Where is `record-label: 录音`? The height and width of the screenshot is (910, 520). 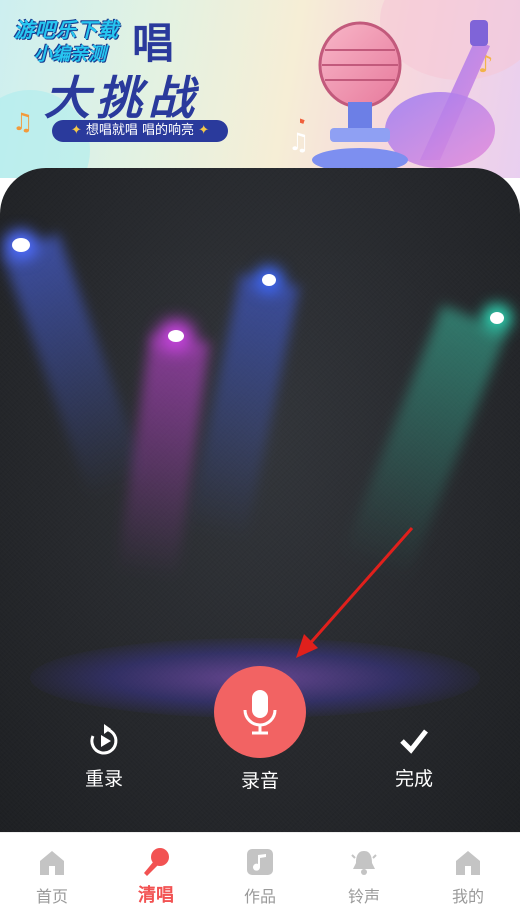
record-label: 录音 is located at coordinates (259, 781).